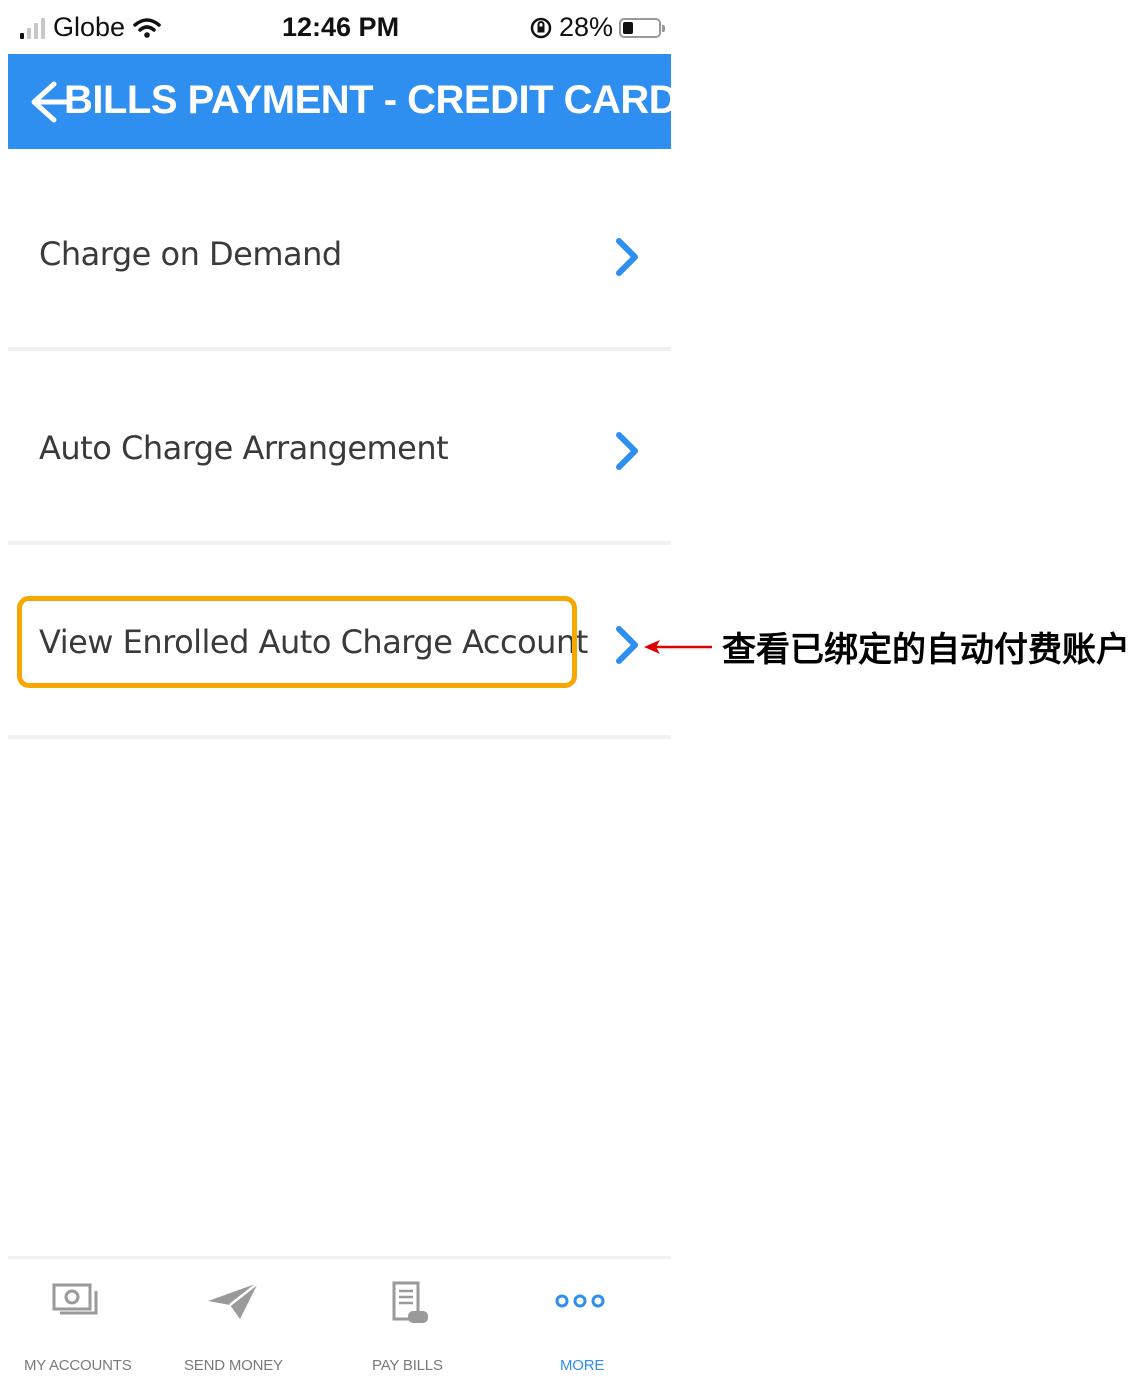  What do you see at coordinates (75, 1299) in the screenshot?
I see `wallet-icon` at bounding box center [75, 1299].